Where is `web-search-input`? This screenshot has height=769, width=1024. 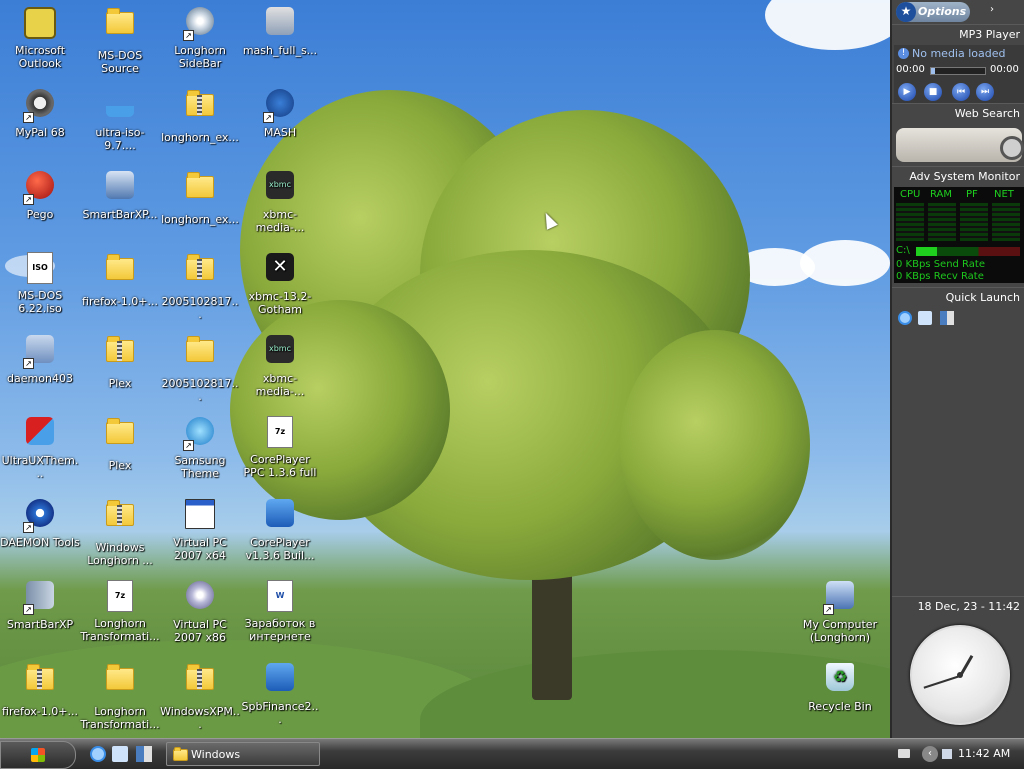
web-search-input is located at coordinates (960, 145).